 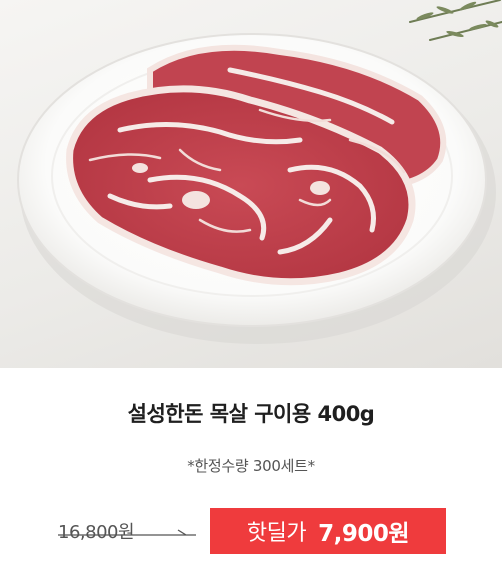 What do you see at coordinates (276, 533) in the screenshot?
I see `deal-label: 핫딜가` at bounding box center [276, 533].